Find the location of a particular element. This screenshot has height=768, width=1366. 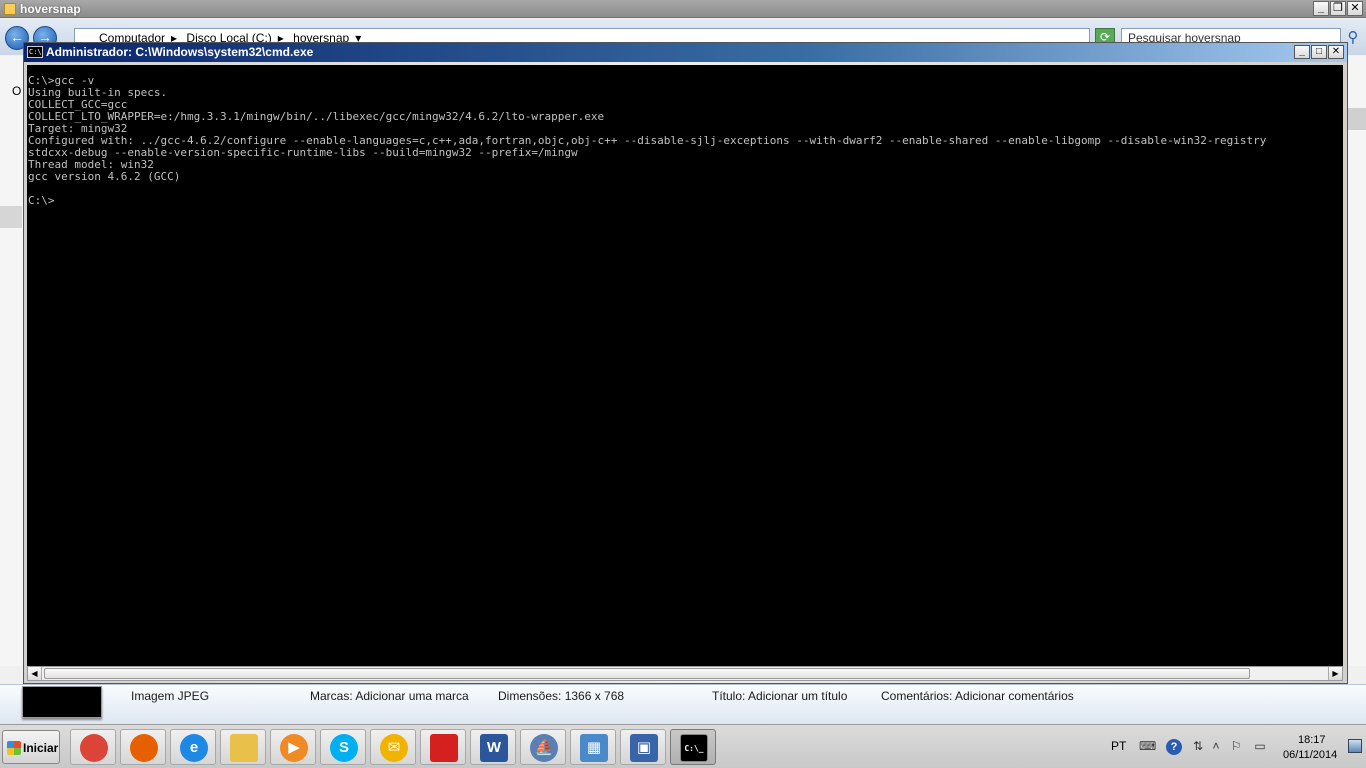

remote-desktop-icon: ▣ is located at coordinates (644, 748).